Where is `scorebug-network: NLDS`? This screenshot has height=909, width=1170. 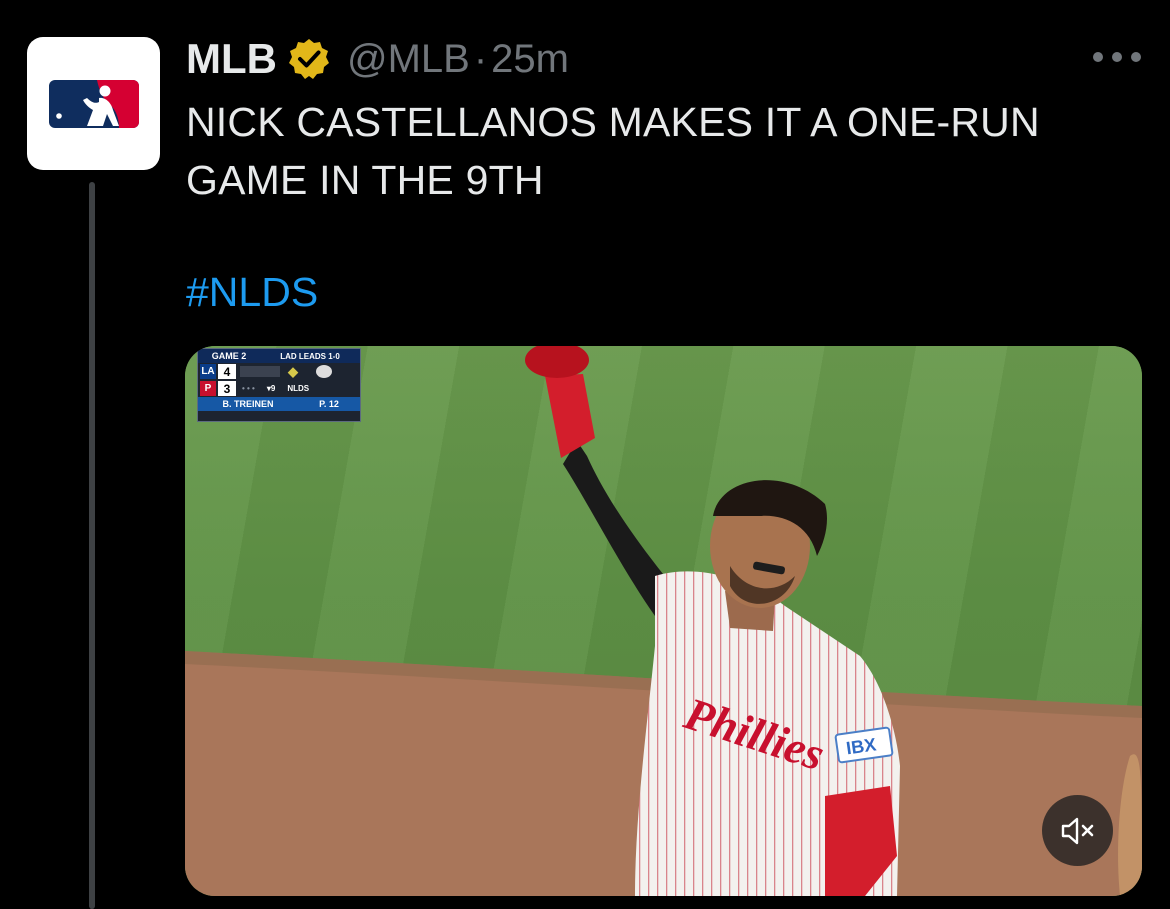
scorebug-network: NLDS is located at coordinates (298, 388).